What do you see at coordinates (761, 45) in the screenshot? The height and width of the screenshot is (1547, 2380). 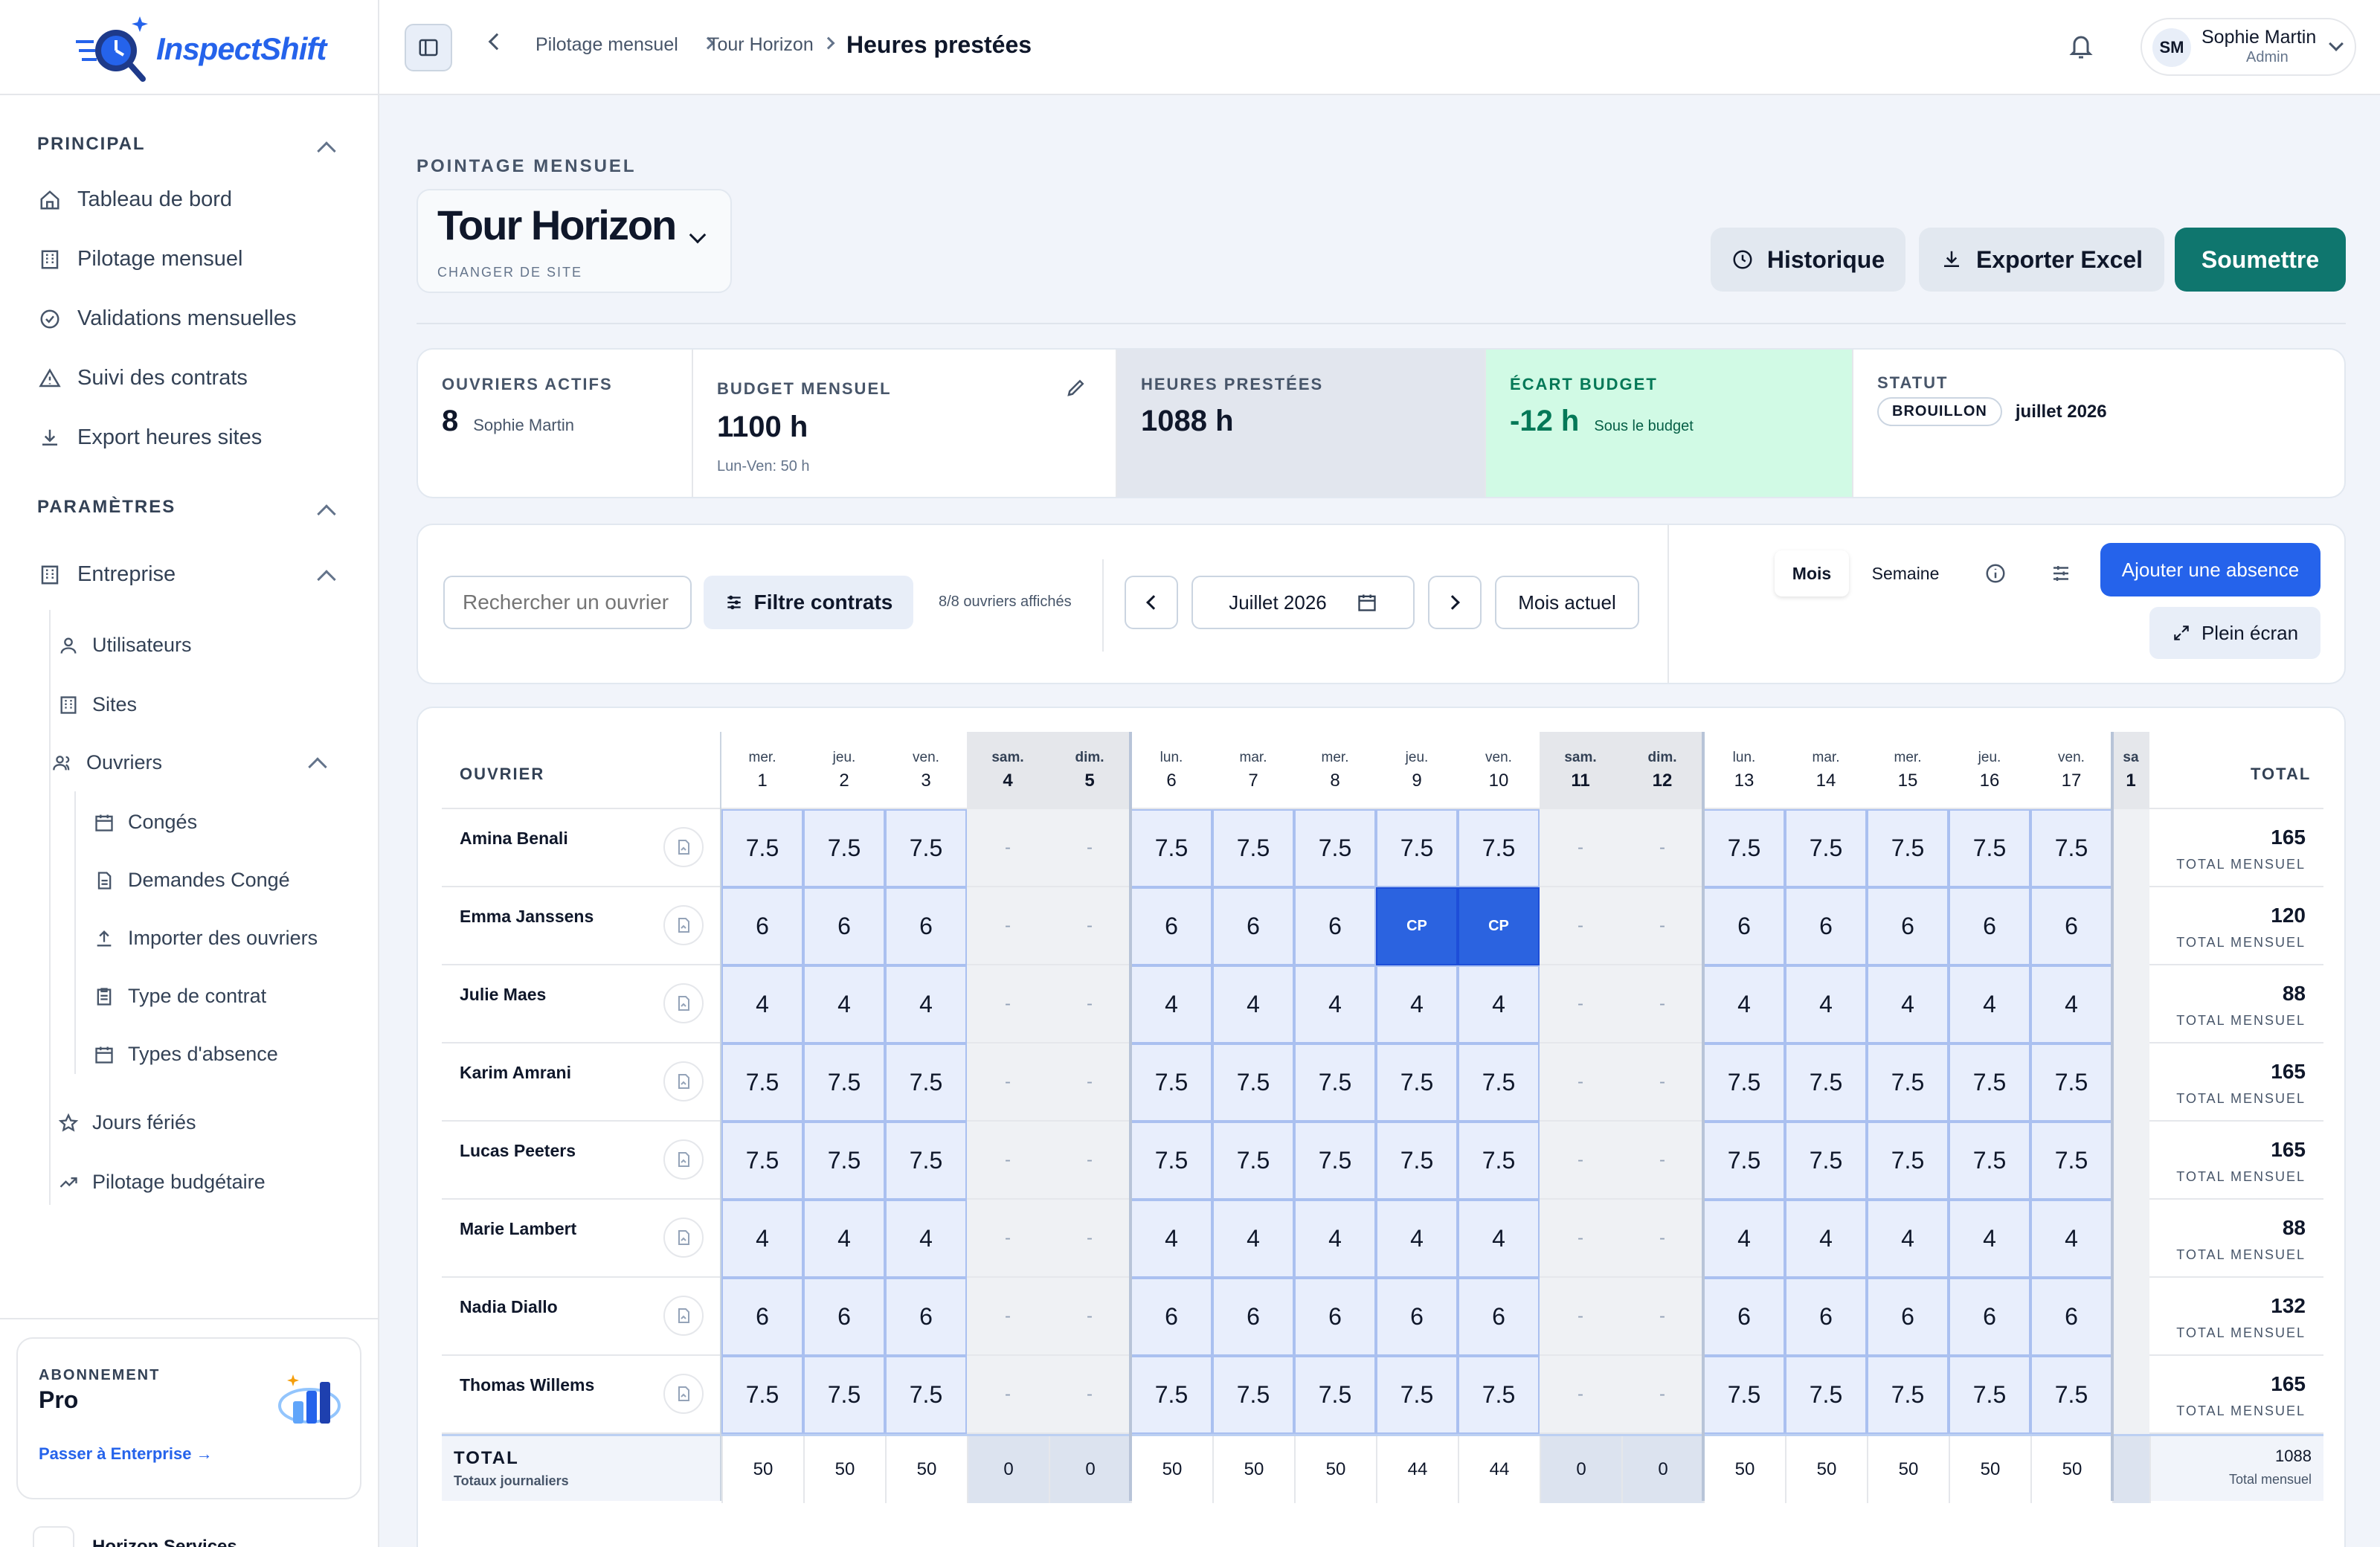 I see `breadcrumb-site: Tour Horizon` at bounding box center [761, 45].